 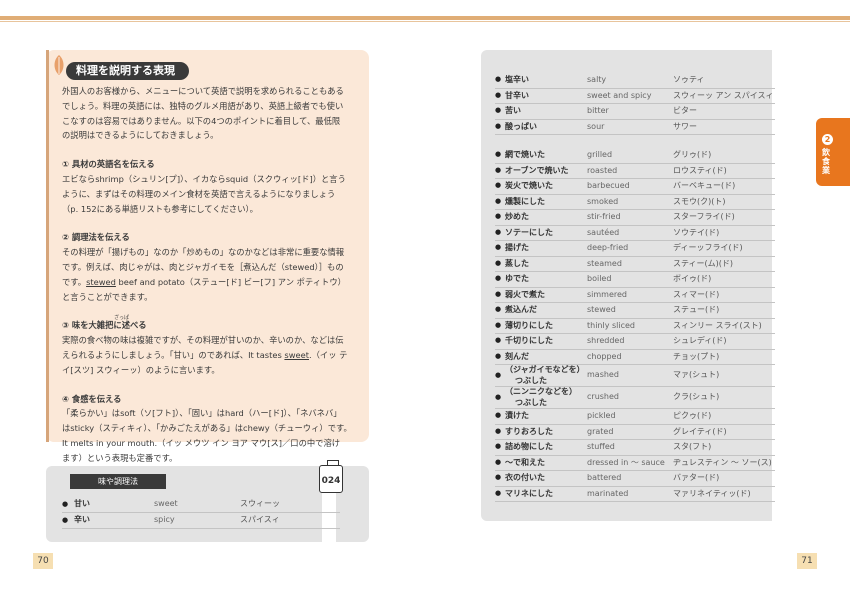 I want to click on vocab-row: ● ソテーにした sautéed ソウテイ(ド), so click(x=635, y=233).